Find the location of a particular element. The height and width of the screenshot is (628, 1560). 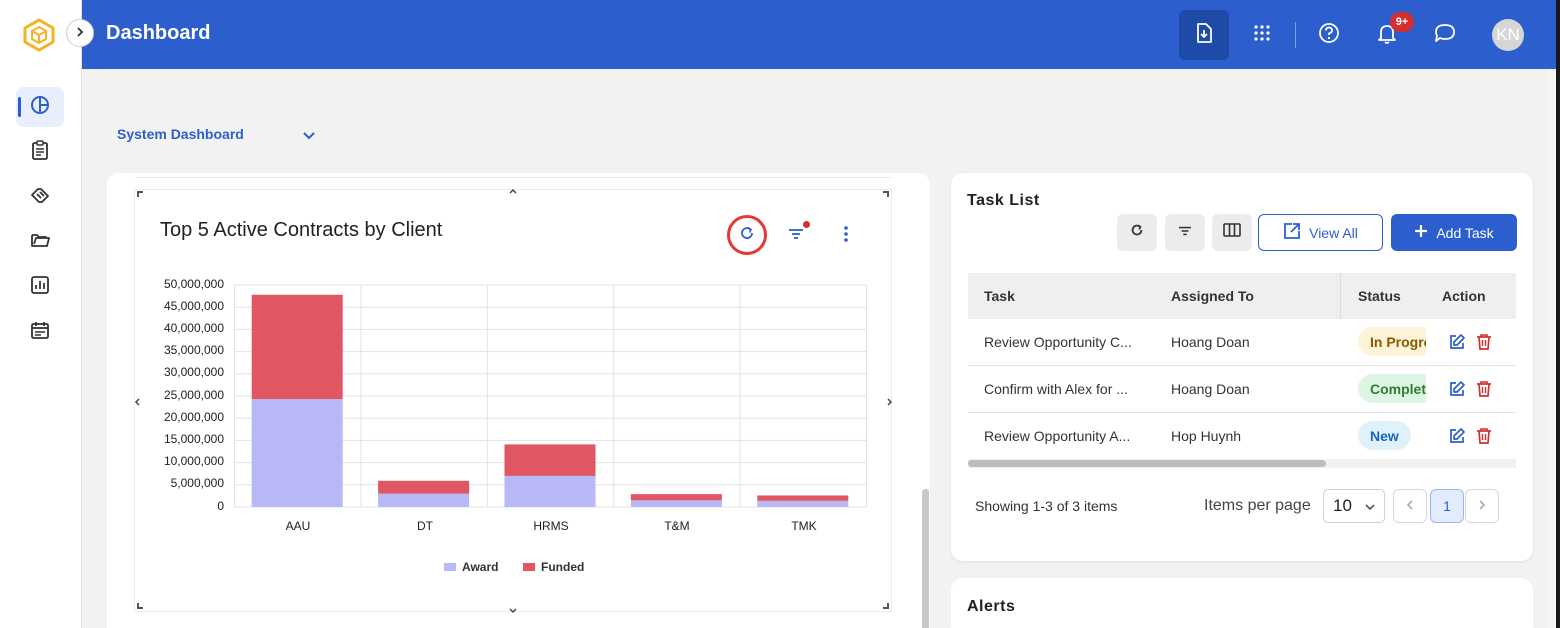

previous-page-button is located at coordinates (1410, 506).